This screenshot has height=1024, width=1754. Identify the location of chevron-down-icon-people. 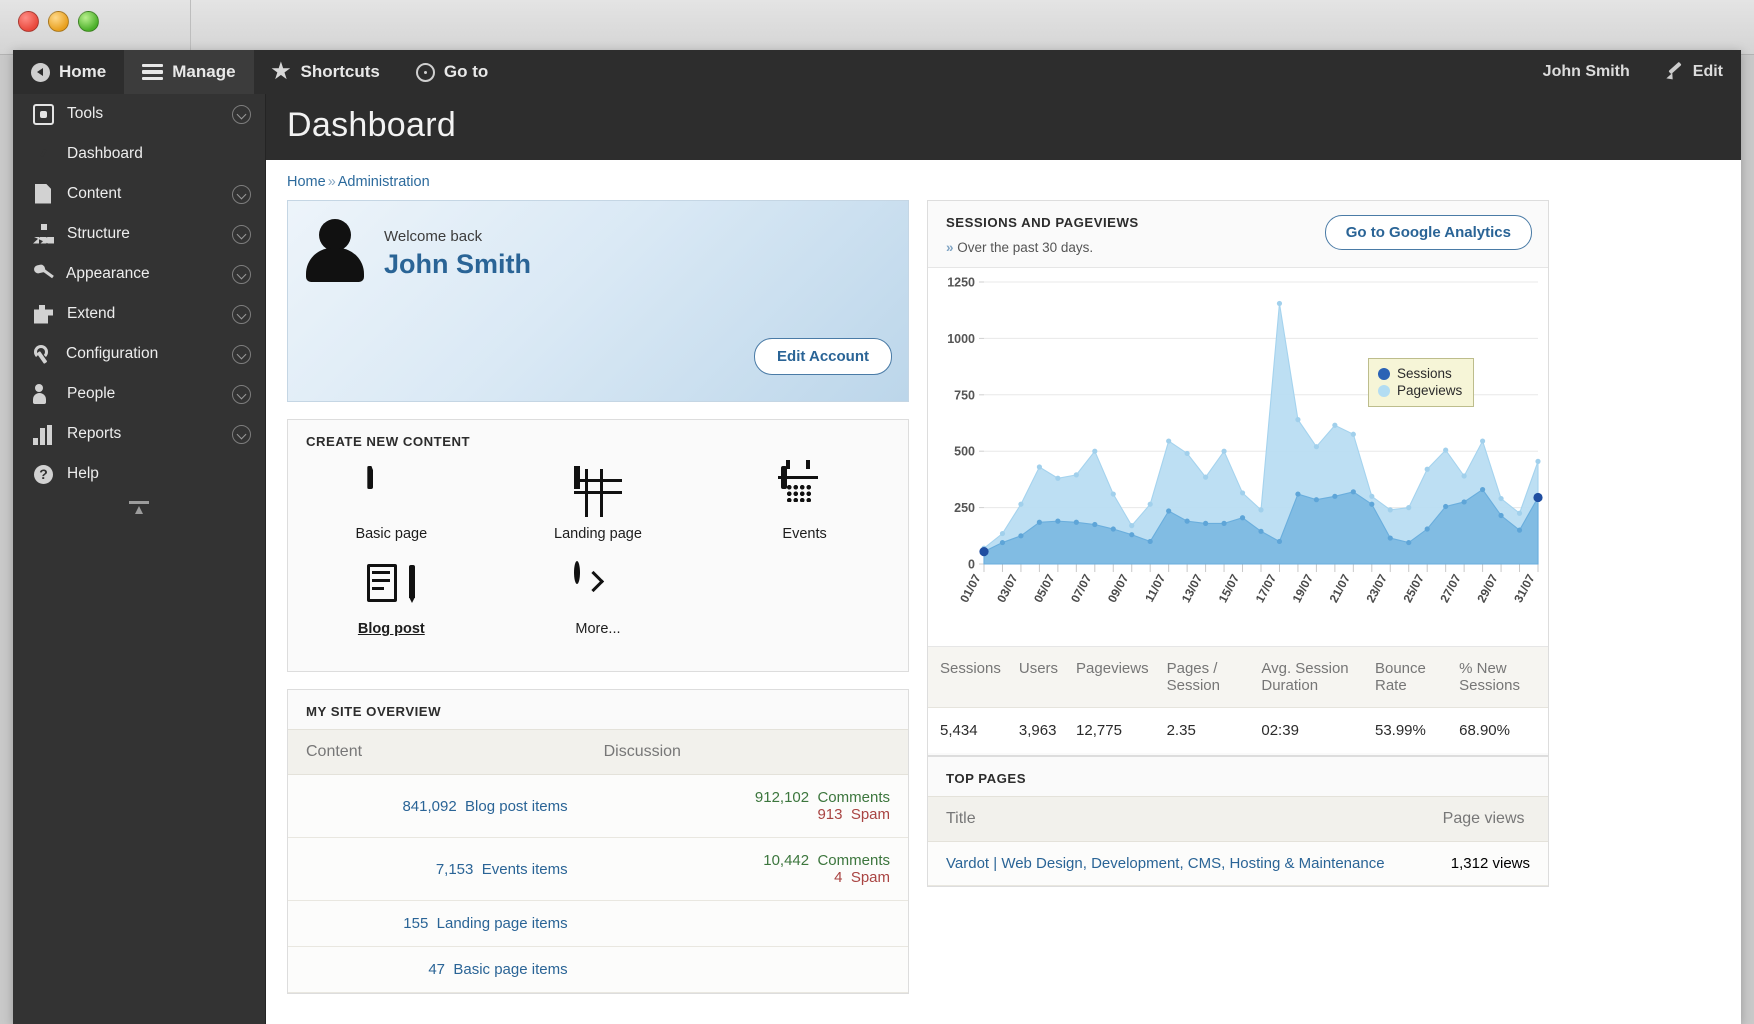
(241, 394).